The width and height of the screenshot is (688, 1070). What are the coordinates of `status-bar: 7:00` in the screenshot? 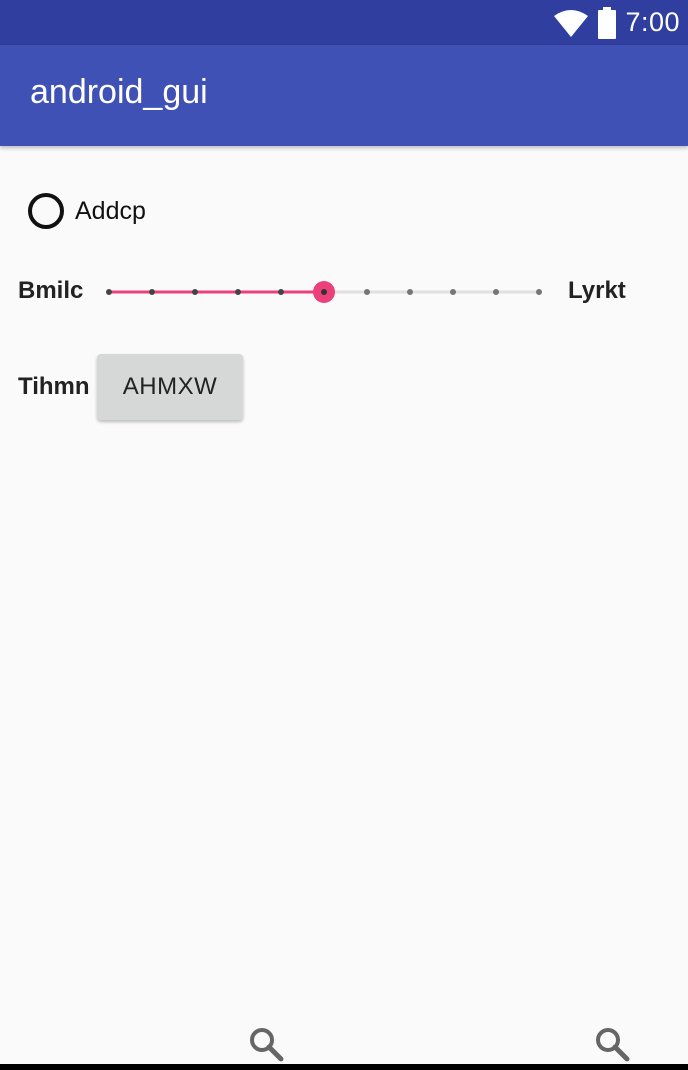 It's located at (344, 22).